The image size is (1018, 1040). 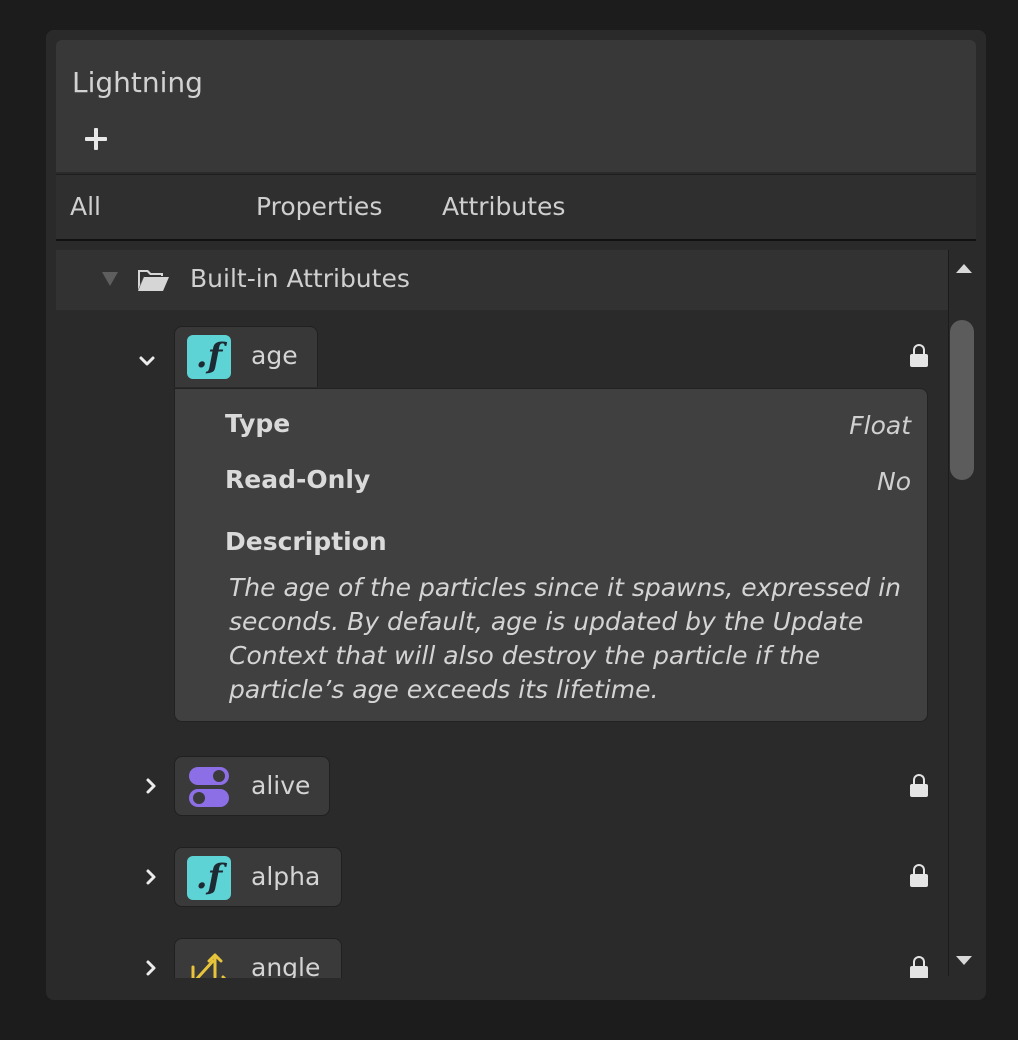 I want to click on panel-title: Lightning, so click(x=137, y=82).